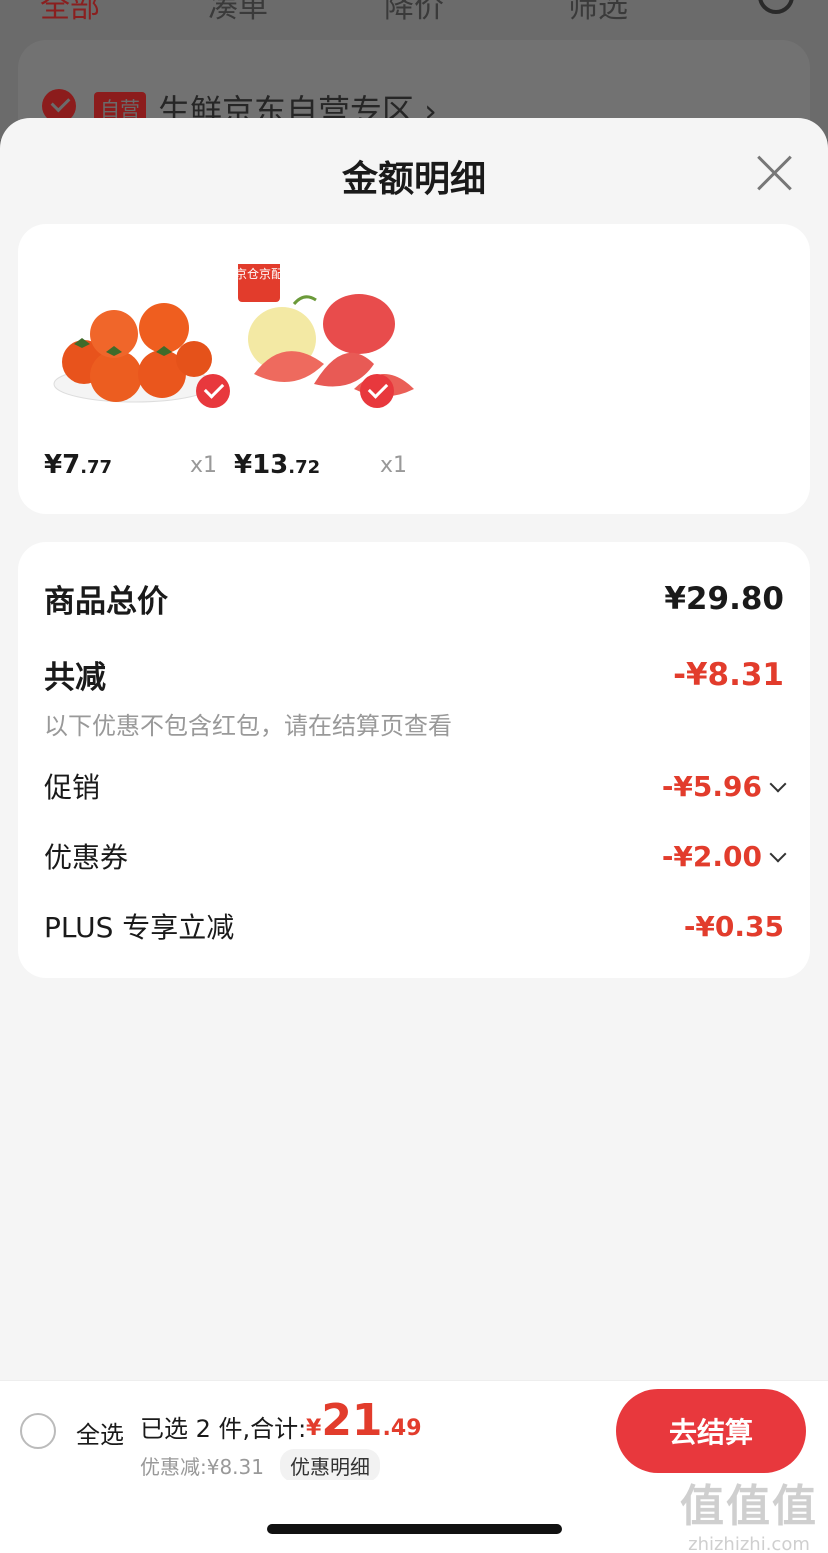  What do you see at coordinates (277, 465) in the screenshot?
I see `item-price: ¥13.72` at bounding box center [277, 465].